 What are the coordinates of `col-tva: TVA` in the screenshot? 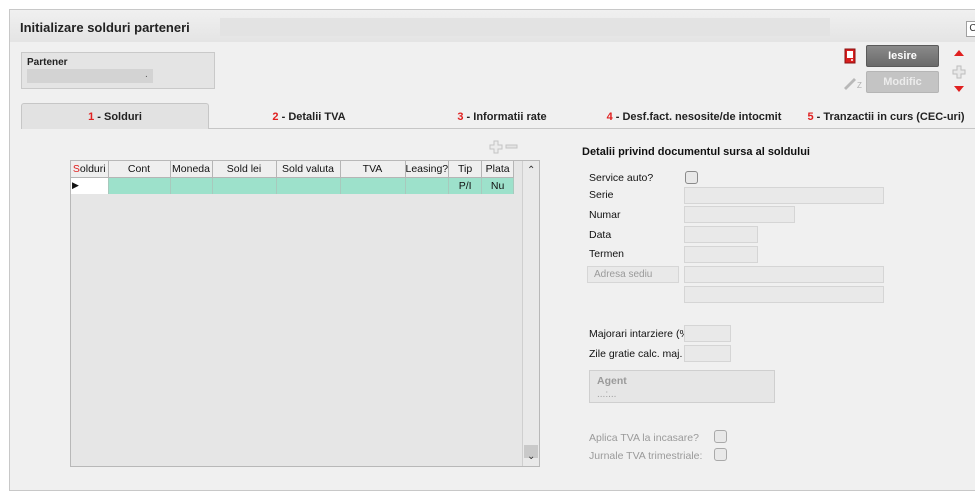 It's located at (373, 169).